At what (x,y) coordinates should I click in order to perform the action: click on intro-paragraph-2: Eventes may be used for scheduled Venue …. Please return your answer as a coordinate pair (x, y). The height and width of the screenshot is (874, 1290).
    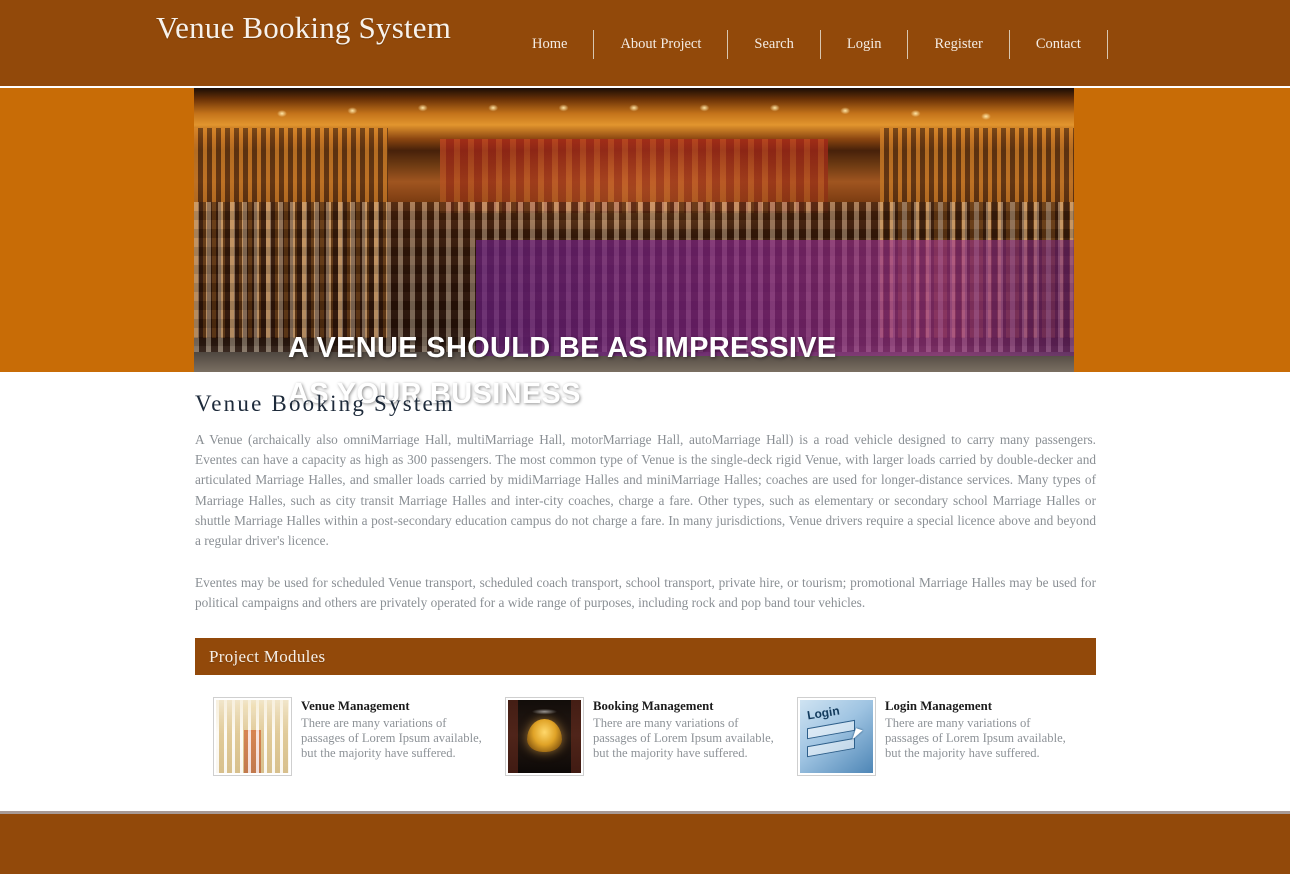
    Looking at the image, I should click on (645, 593).